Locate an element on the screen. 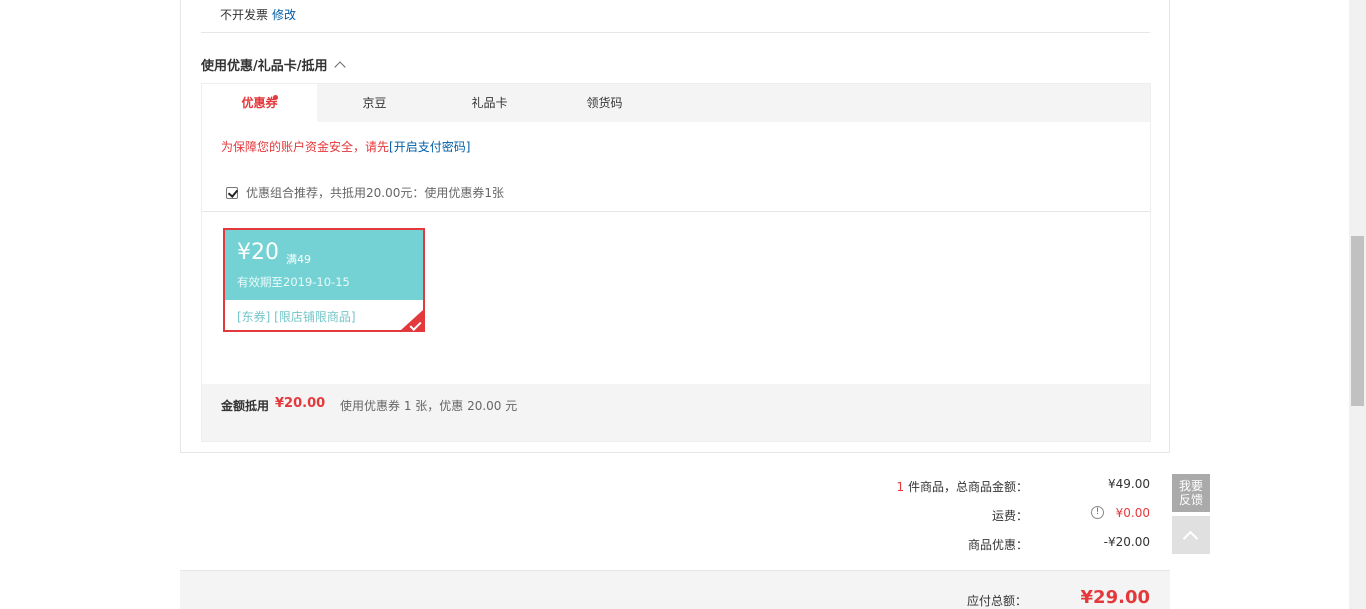  combo-recommend: 优惠组合推荐，共抵用20.00元：使用优惠券1张 is located at coordinates (365, 192).